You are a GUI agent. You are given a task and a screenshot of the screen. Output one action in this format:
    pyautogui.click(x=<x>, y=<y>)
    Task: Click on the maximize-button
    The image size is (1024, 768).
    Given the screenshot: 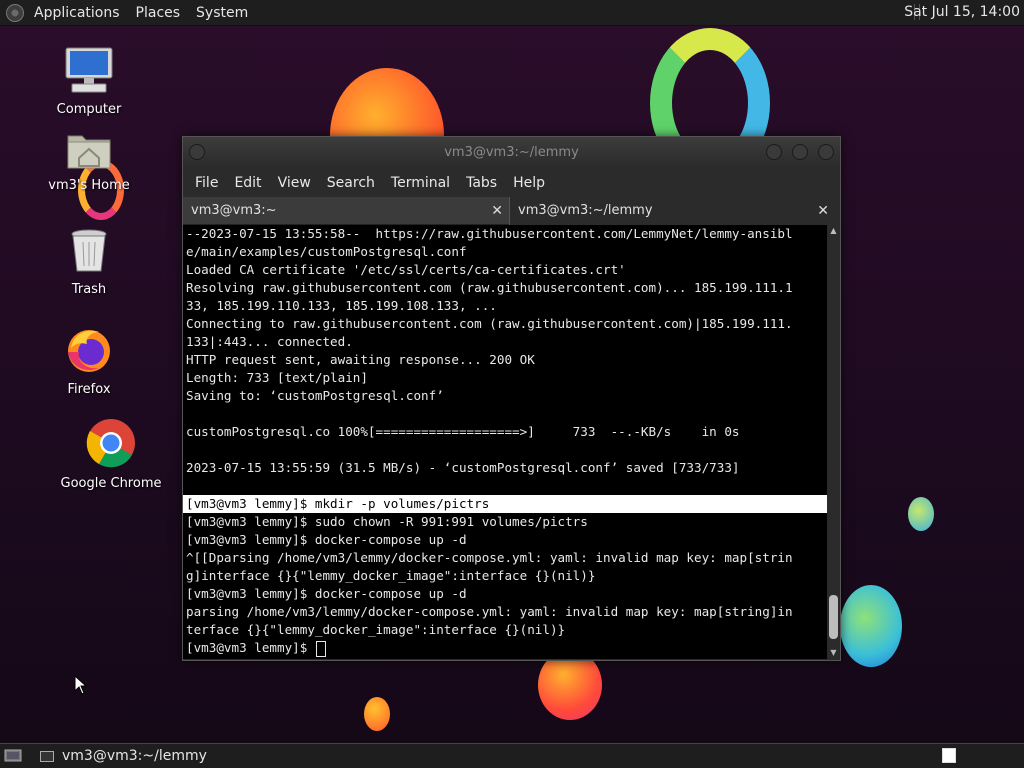 What is the action you would take?
    pyautogui.click(x=800, y=152)
    